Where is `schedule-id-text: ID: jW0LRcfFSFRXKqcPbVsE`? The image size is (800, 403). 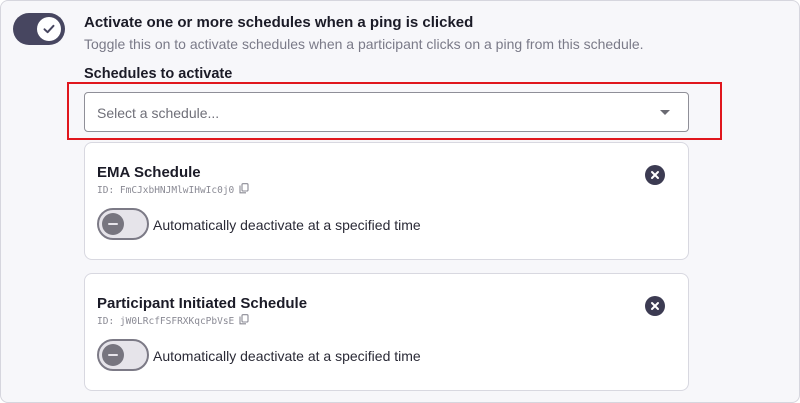
schedule-id-text: ID: jW0LRcfFSFRXKqcPbVsE is located at coordinates (166, 321).